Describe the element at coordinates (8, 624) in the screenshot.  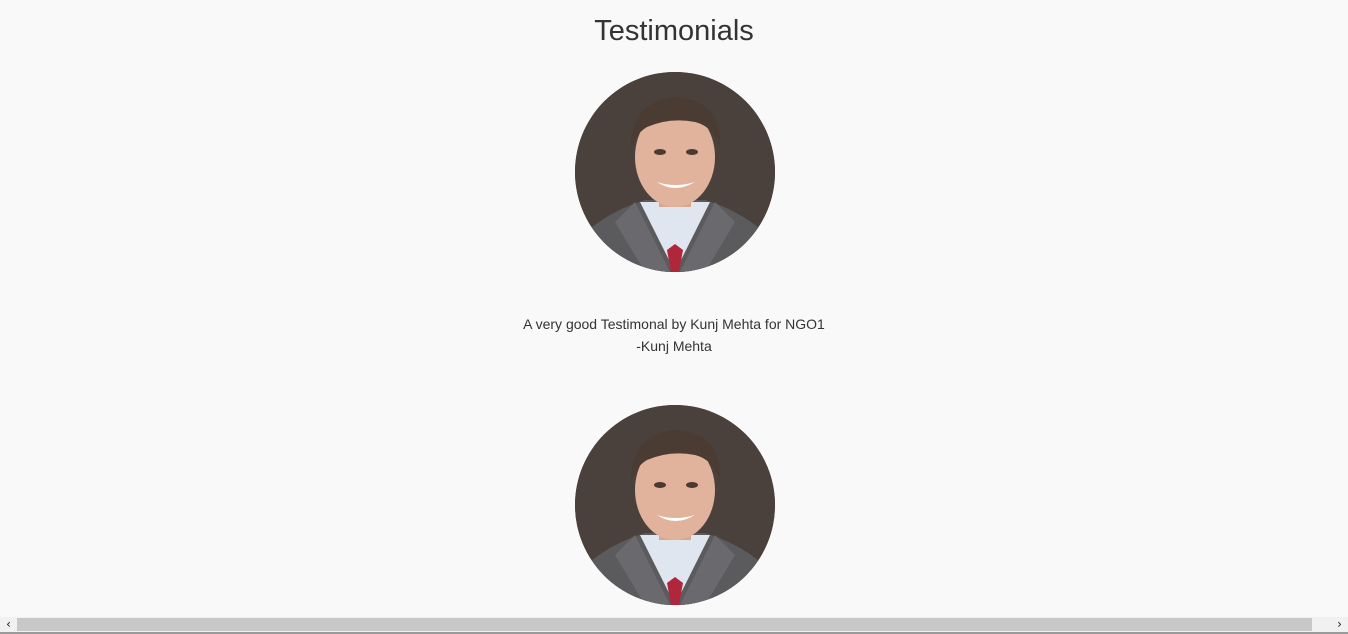
I see `scroll-left-arrow-icon: ‹` at that location.